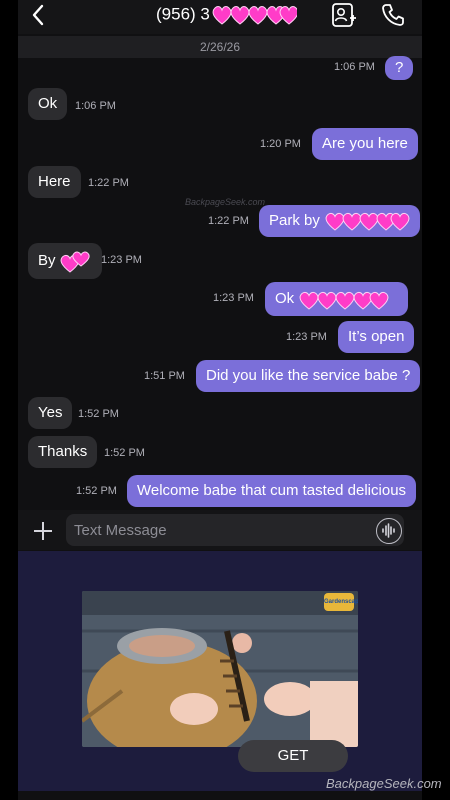 This screenshot has height=800, width=450. I want to click on get-button: GET, so click(293, 756).